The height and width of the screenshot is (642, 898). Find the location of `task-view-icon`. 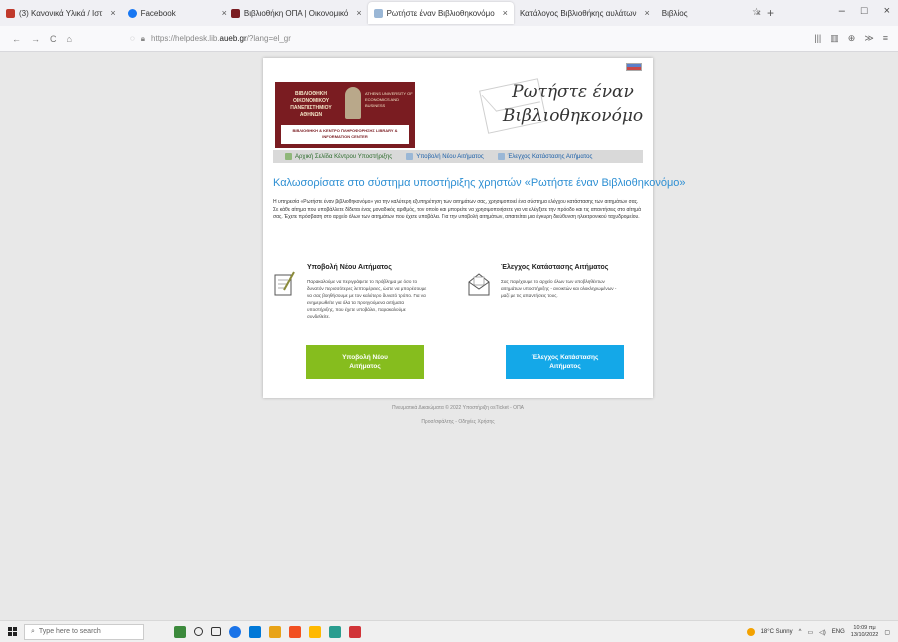

task-view-icon is located at coordinates (216, 631).